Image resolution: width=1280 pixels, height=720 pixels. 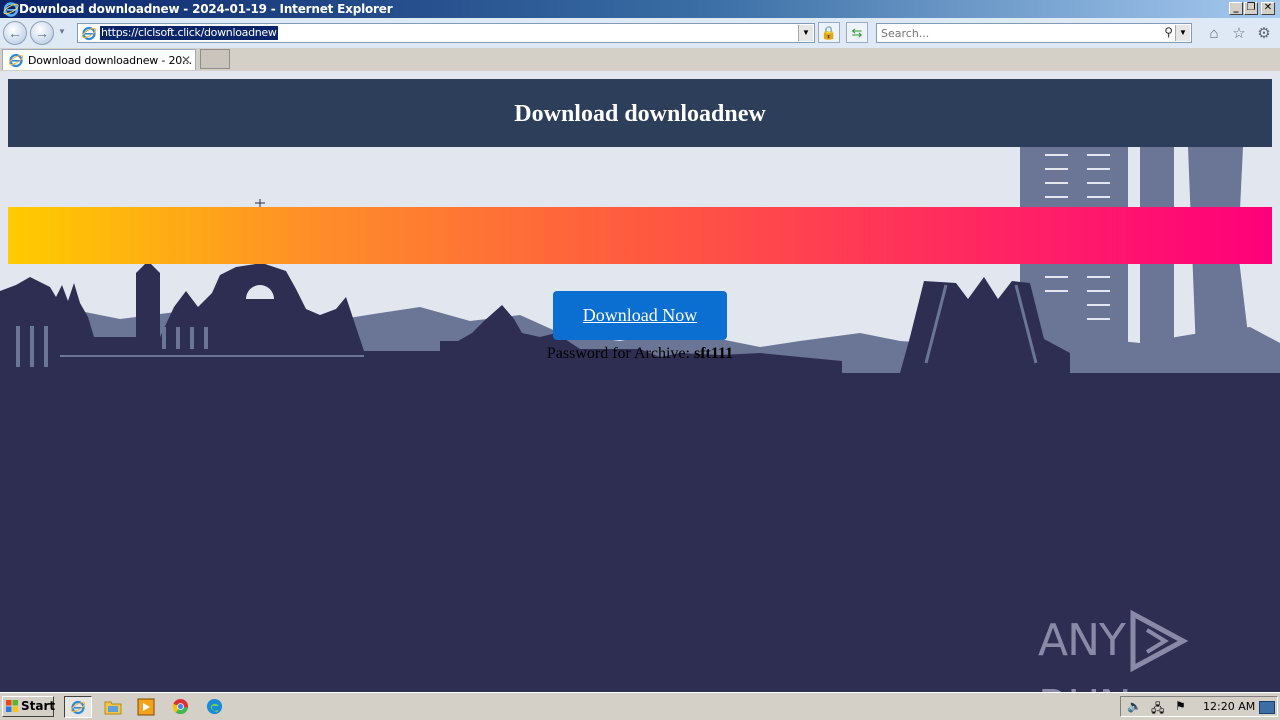 I want to click on search-dropdown-icon: ▼, so click(x=1182, y=33).